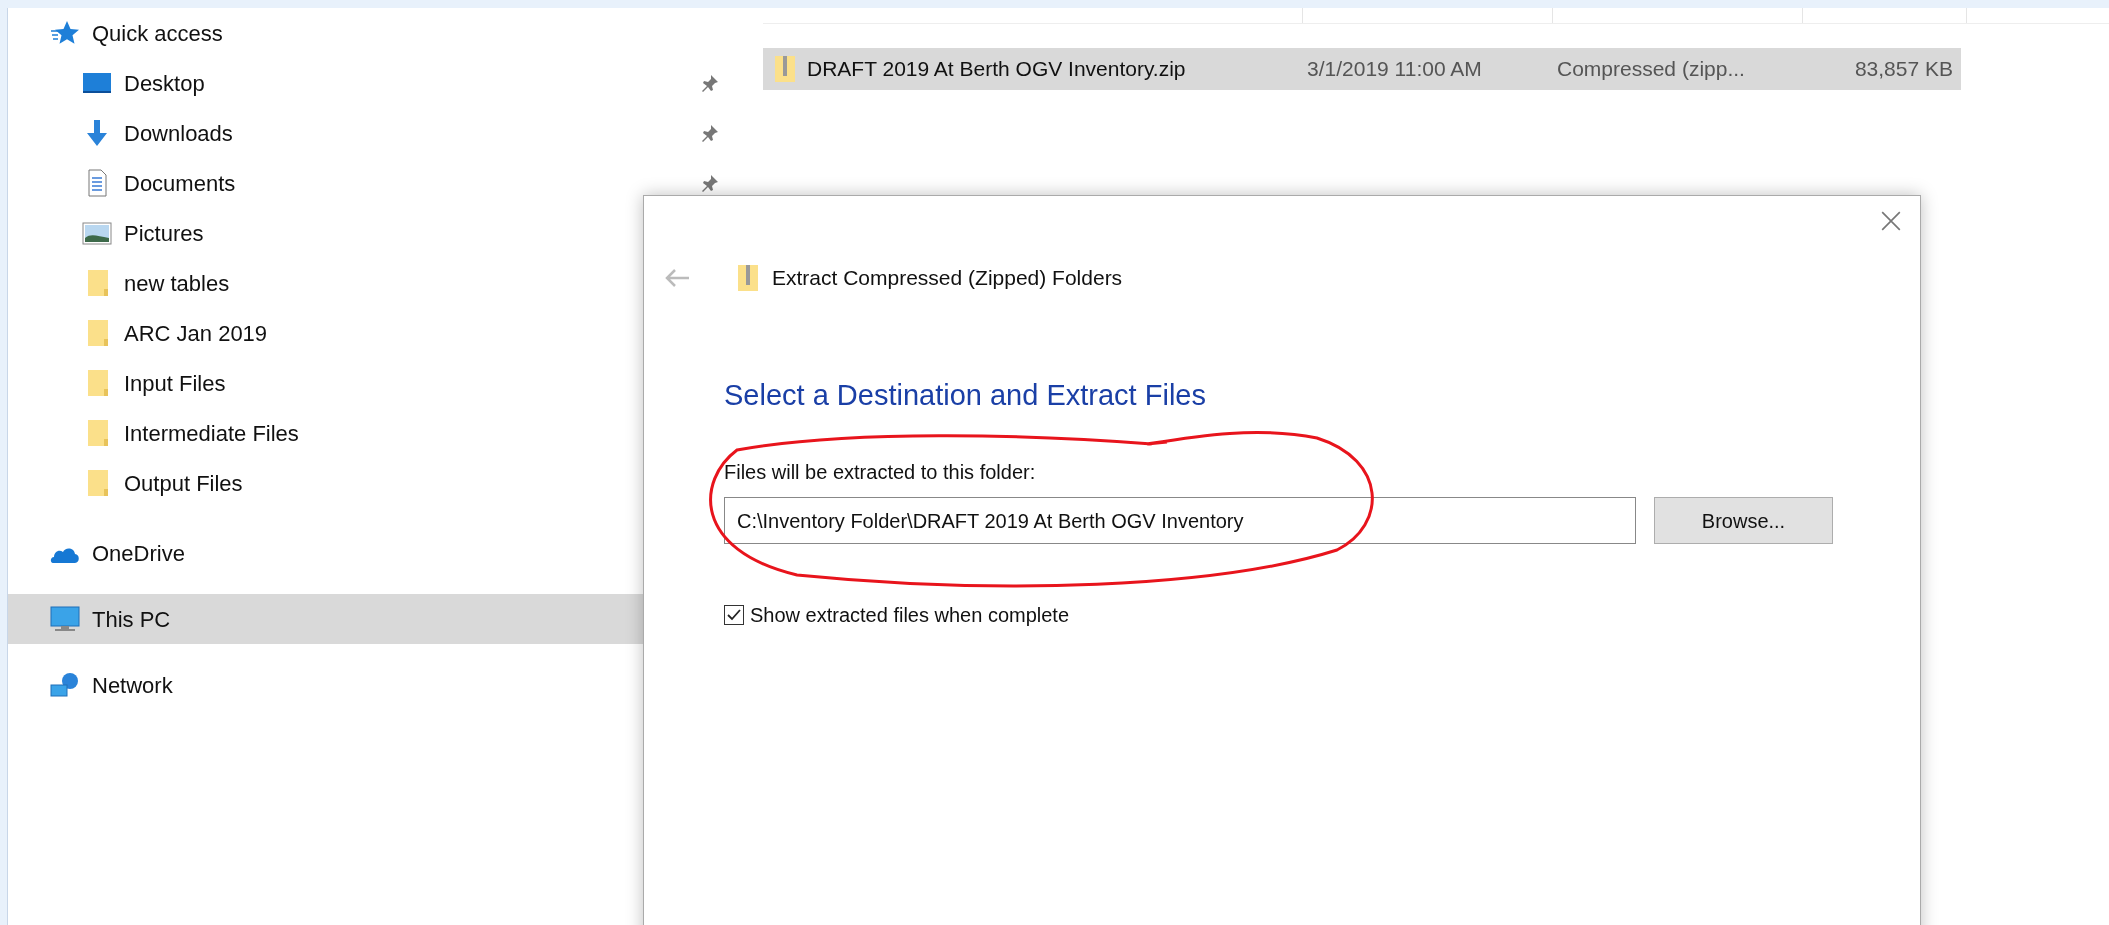 The image size is (2109, 925). I want to click on file-row: DRAFT 2019 At Berth OGV Inventory.zip 3/1/2019 11:00 AM Compressed (zipp... 83,857 KB, so click(1362, 69).